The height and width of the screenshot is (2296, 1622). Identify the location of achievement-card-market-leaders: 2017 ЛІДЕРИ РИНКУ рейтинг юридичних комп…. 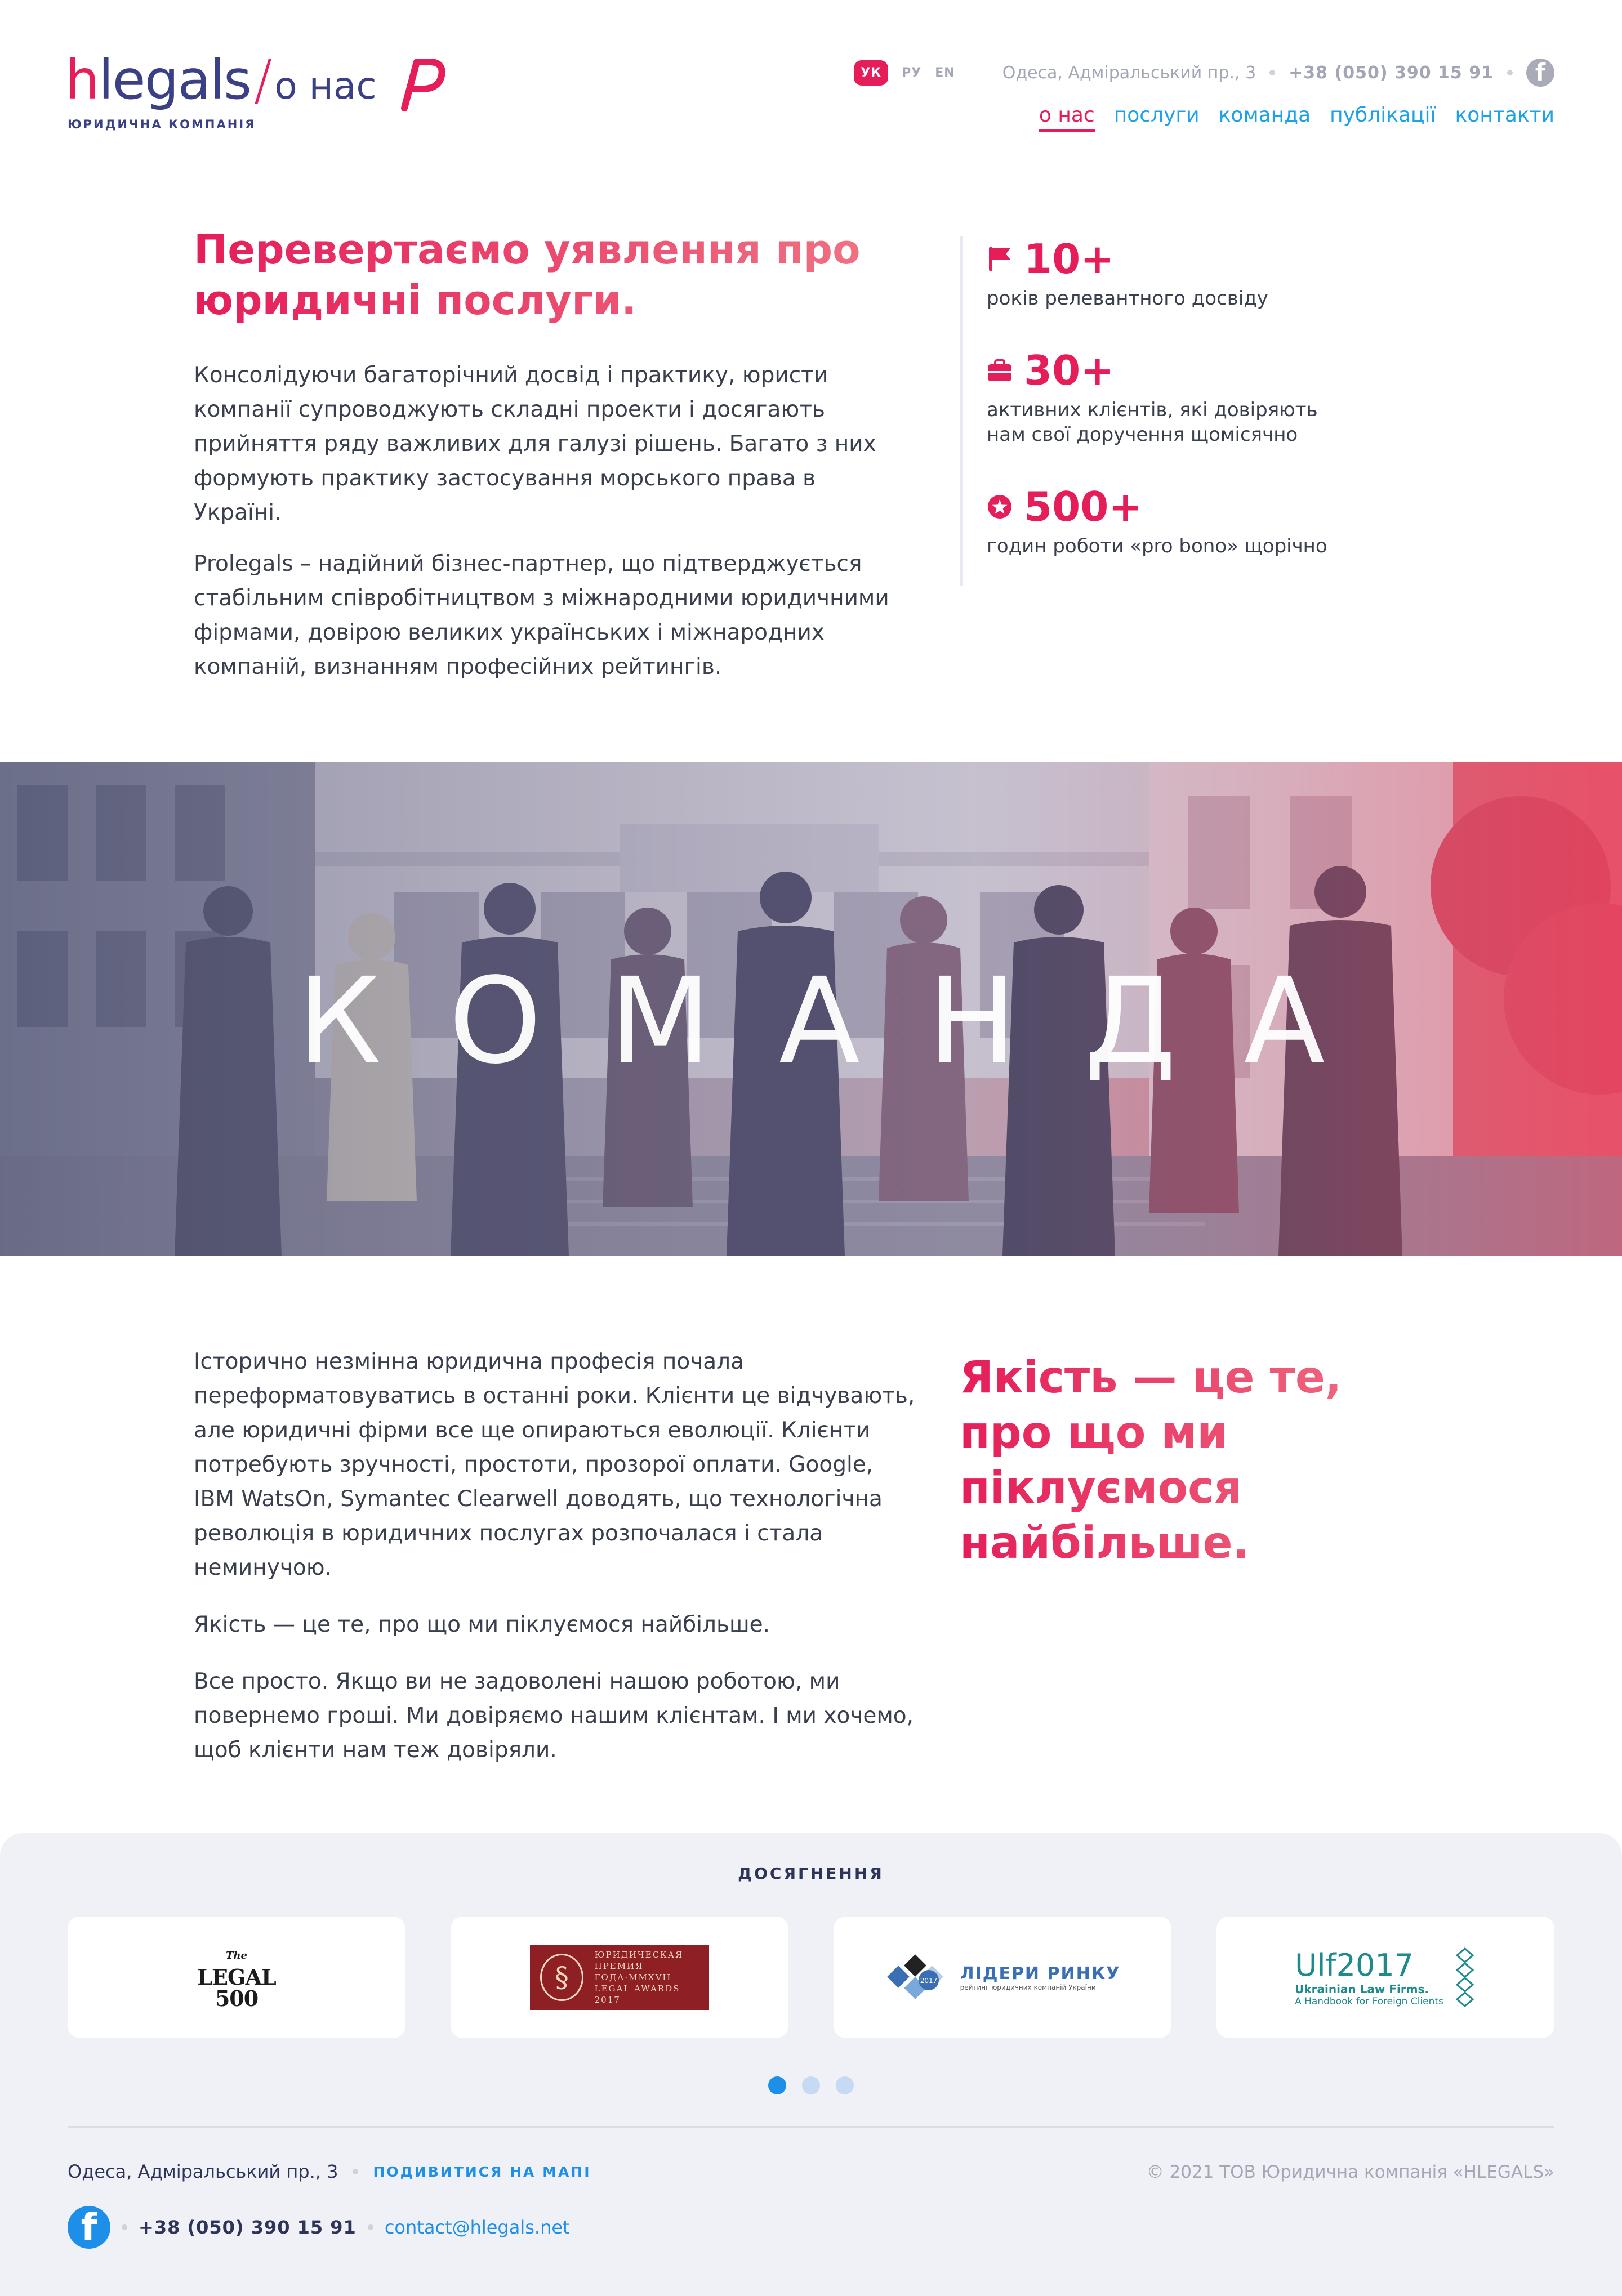
(1002, 1977).